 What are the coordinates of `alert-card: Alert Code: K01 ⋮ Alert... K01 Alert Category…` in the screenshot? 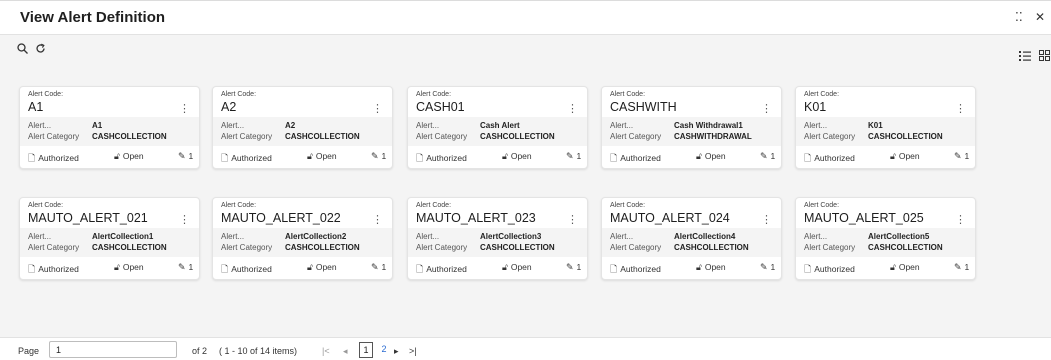 It's located at (885, 127).